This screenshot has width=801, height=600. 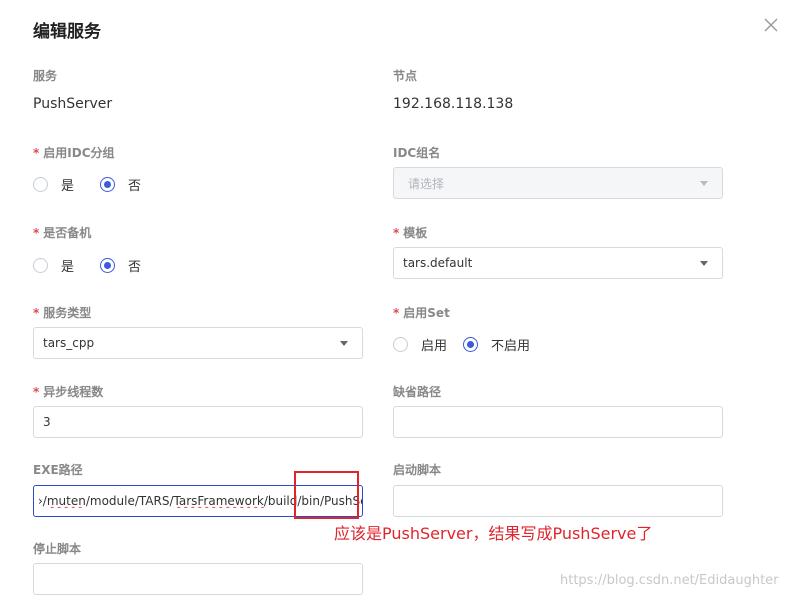 I want to click on service-label: 服务, so click(x=45, y=76).